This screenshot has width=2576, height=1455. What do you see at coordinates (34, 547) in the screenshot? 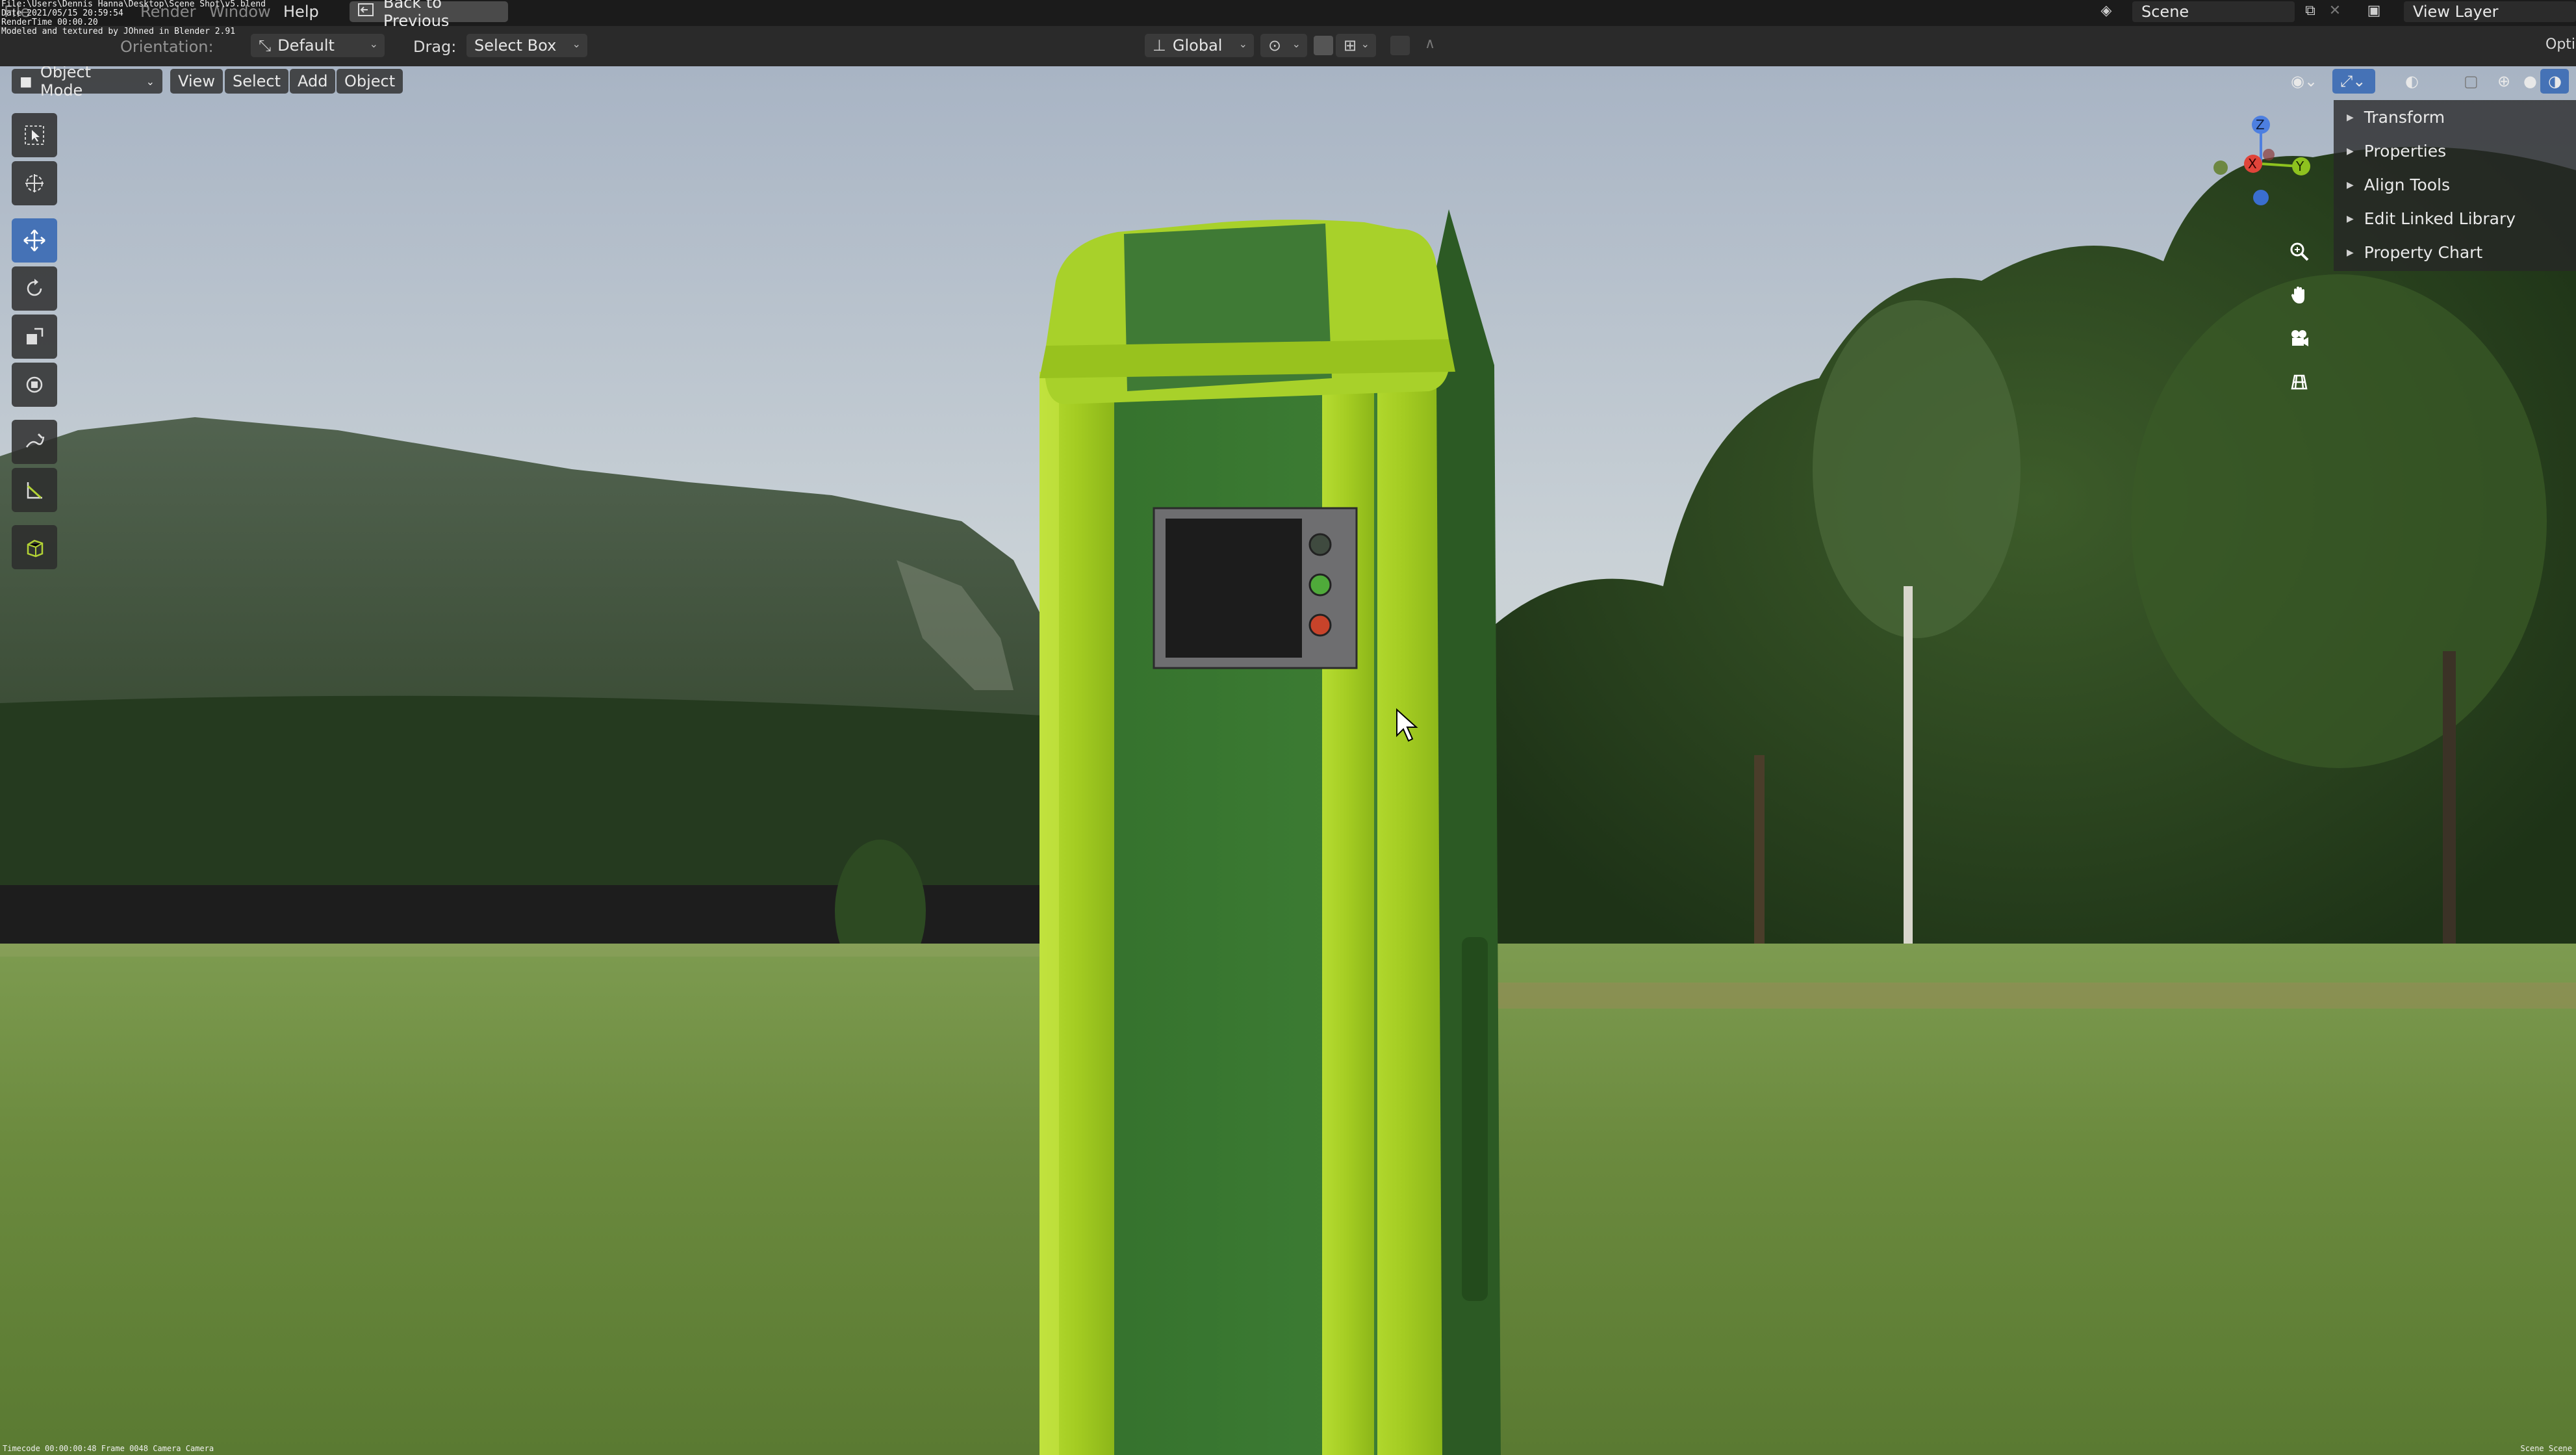
I see `add-cube-icon` at bounding box center [34, 547].